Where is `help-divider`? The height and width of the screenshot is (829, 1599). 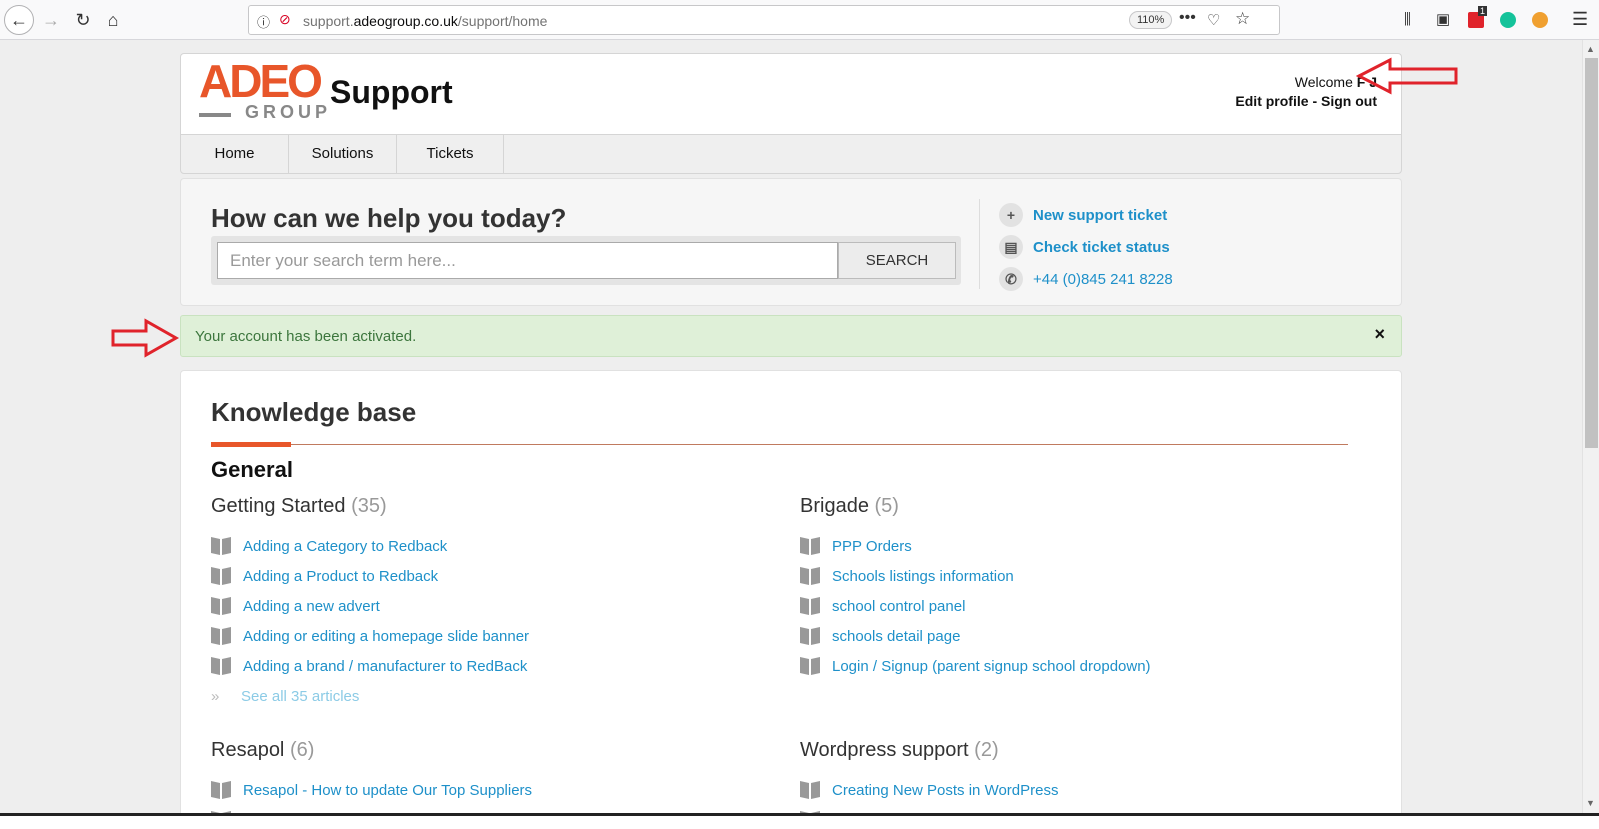 help-divider is located at coordinates (979, 244).